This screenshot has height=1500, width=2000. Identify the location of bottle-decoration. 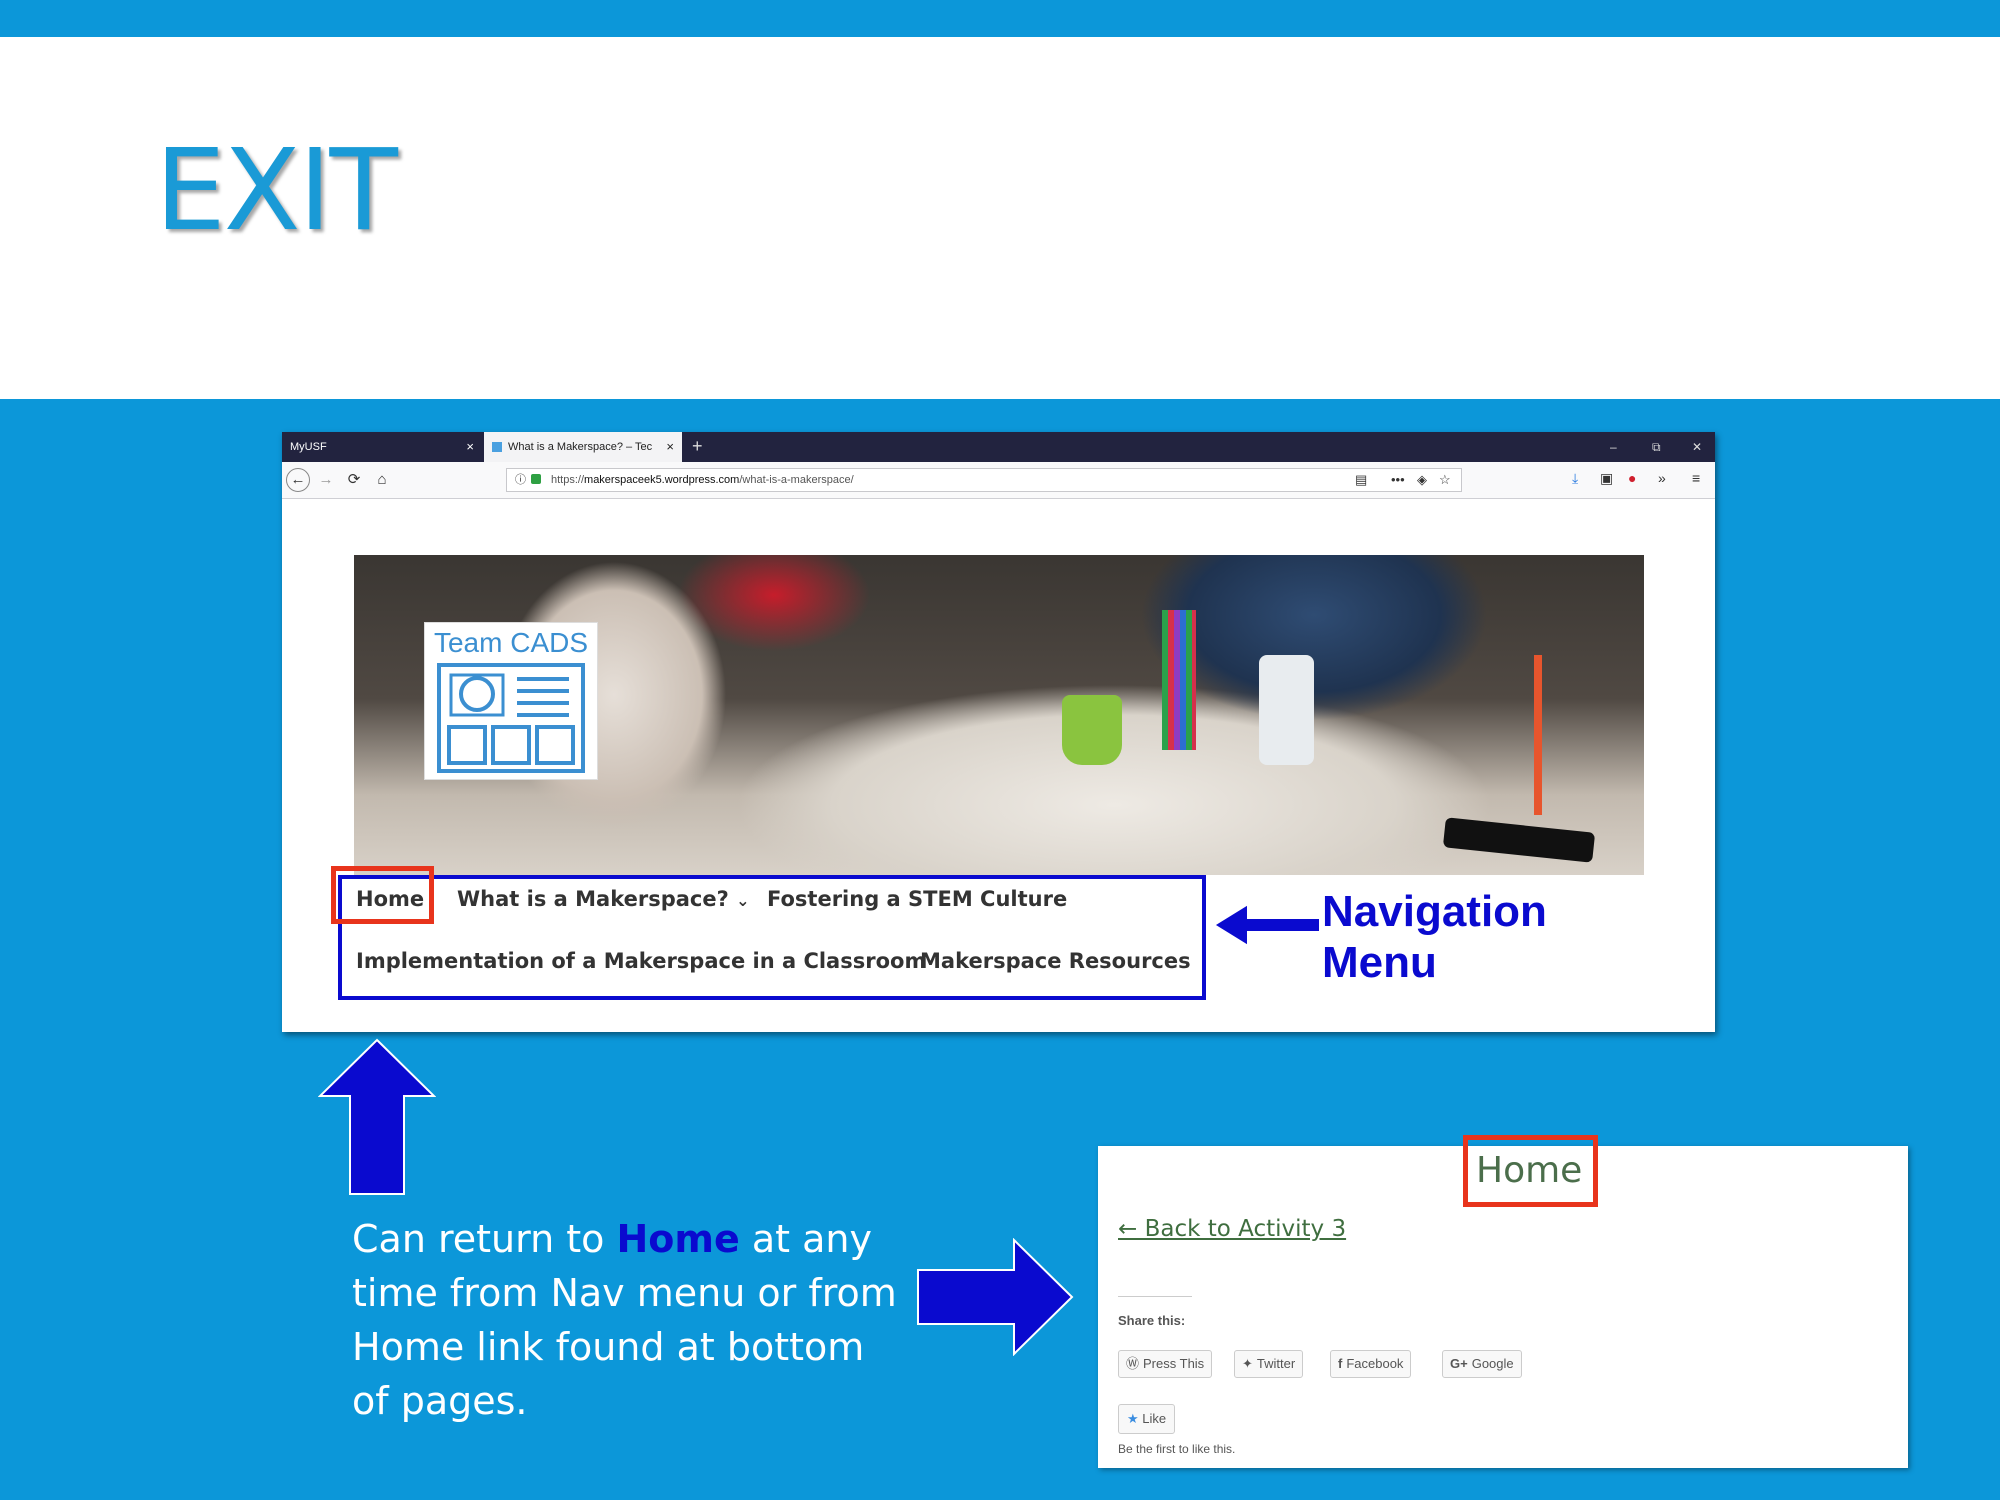
(1286, 710).